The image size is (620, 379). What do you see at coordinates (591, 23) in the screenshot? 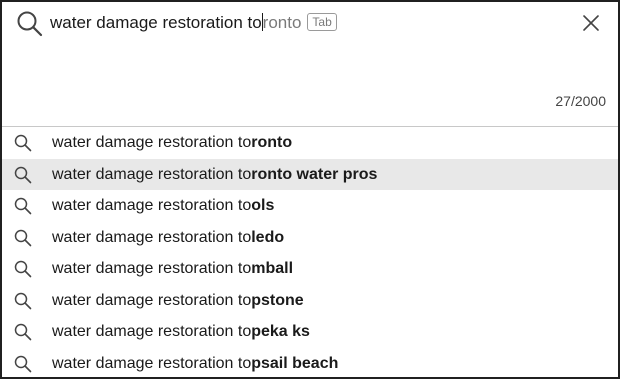
I see `close-icon` at bounding box center [591, 23].